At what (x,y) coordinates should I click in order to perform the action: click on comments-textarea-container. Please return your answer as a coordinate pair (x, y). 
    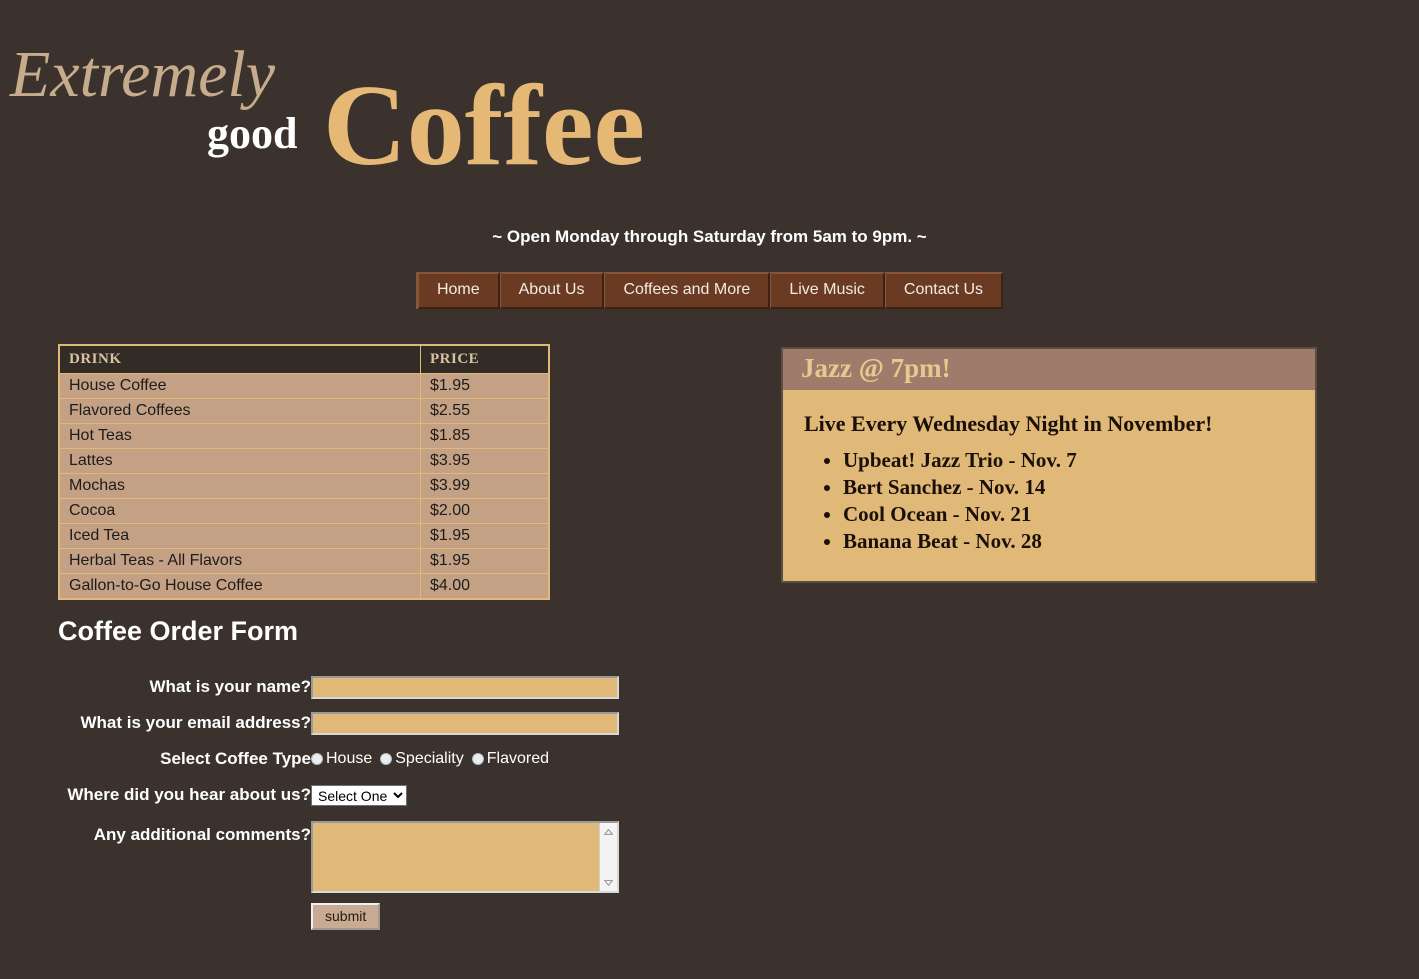
    Looking at the image, I should click on (465, 857).